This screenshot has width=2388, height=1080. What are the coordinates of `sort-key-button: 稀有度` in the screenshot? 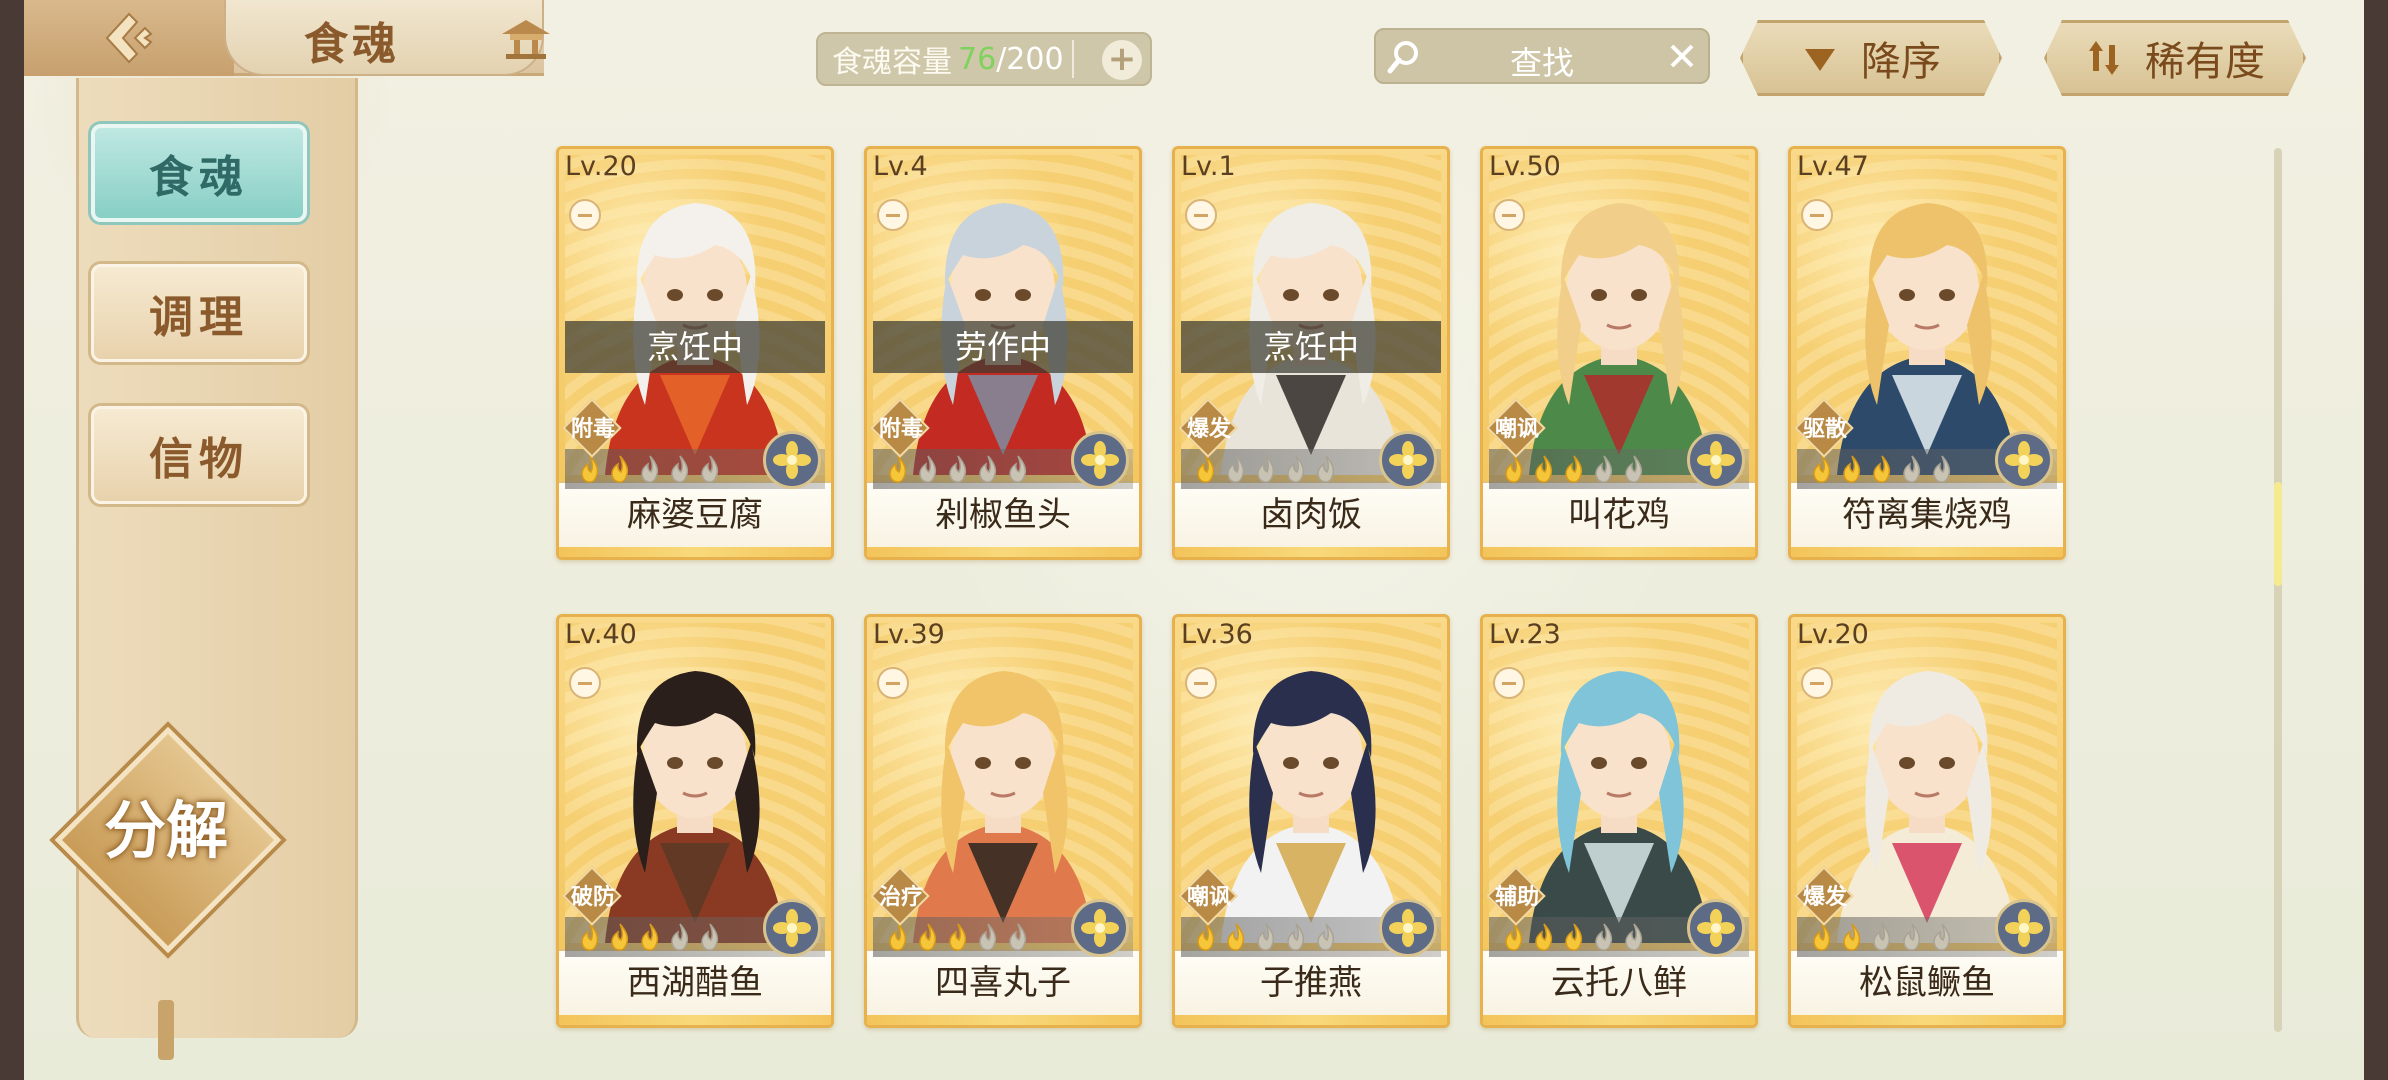 It's located at (2175, 58).